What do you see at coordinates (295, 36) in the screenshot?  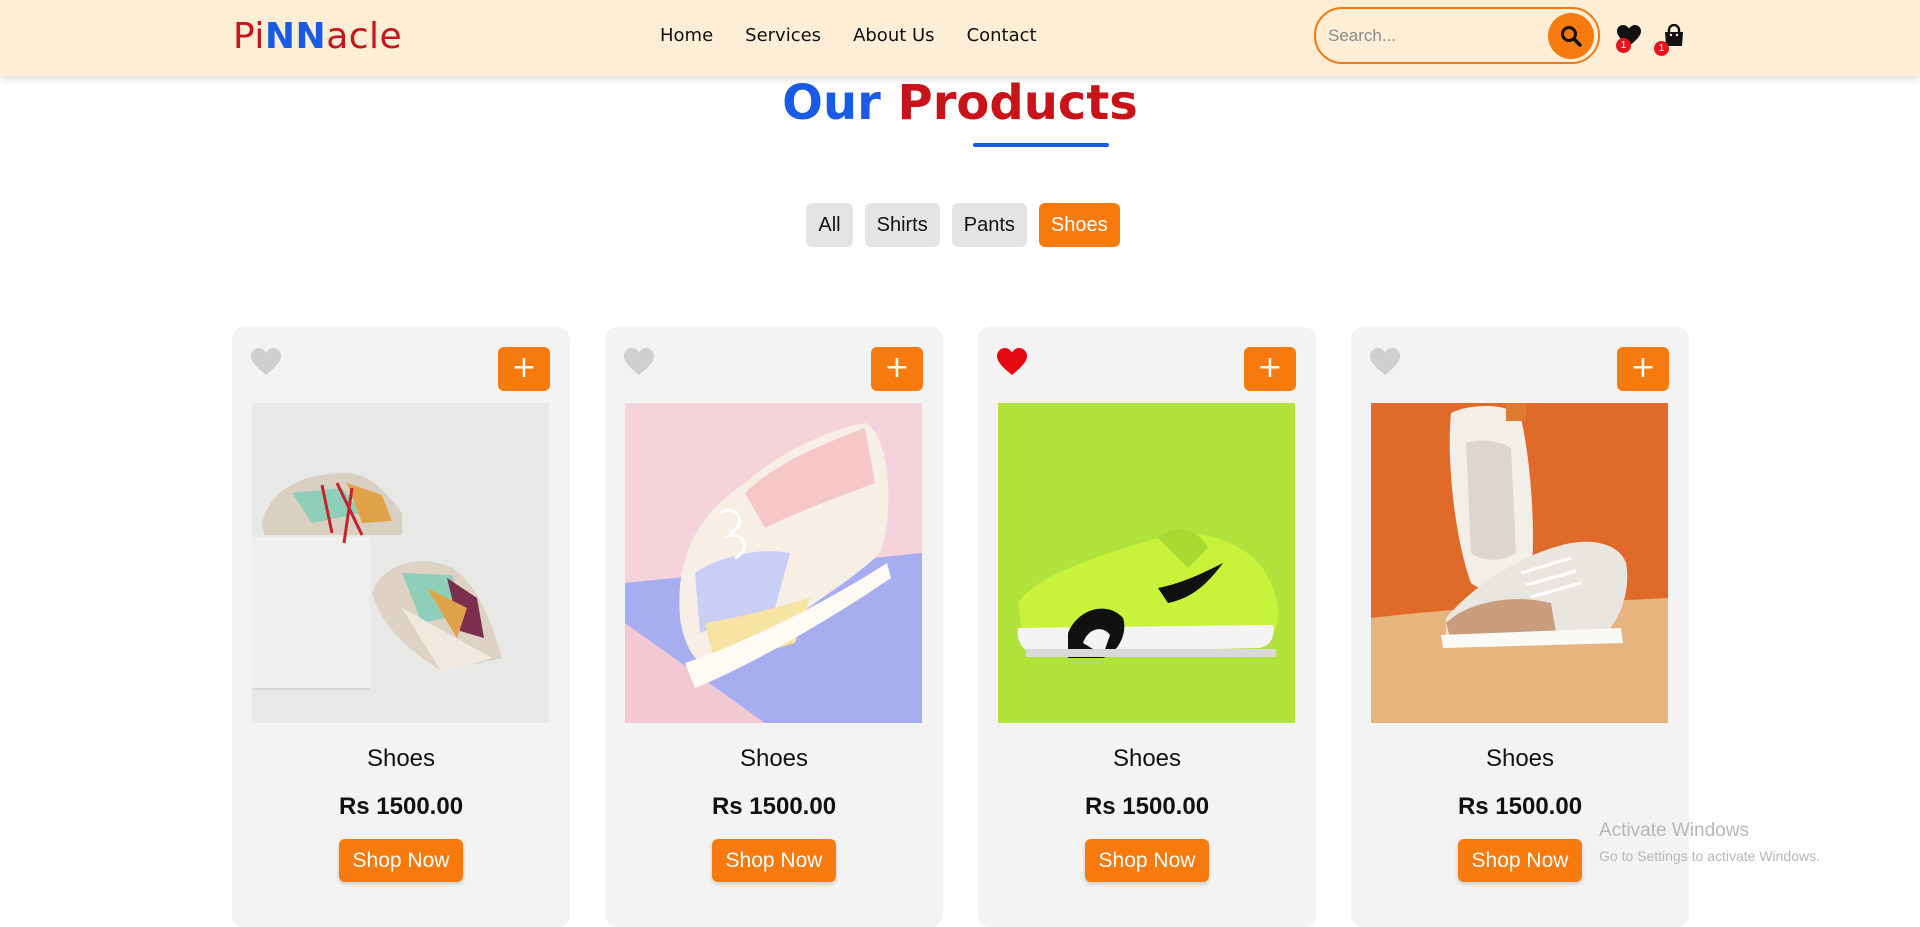 I see `logo-part-2: NN` at bounding box center [295, 36].